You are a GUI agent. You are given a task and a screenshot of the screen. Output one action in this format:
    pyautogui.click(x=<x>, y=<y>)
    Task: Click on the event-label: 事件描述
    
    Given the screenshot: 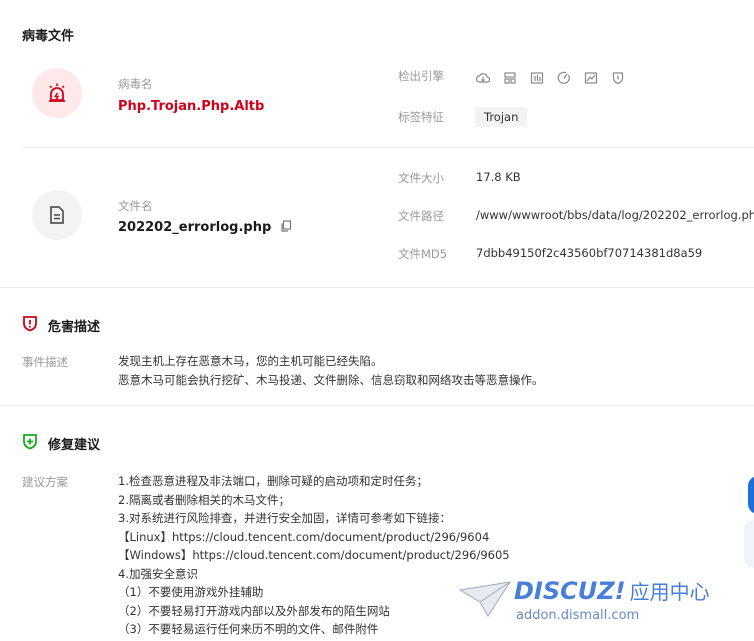 What is the action you would take?
    pyautogui.click(x=45, y=362)
    